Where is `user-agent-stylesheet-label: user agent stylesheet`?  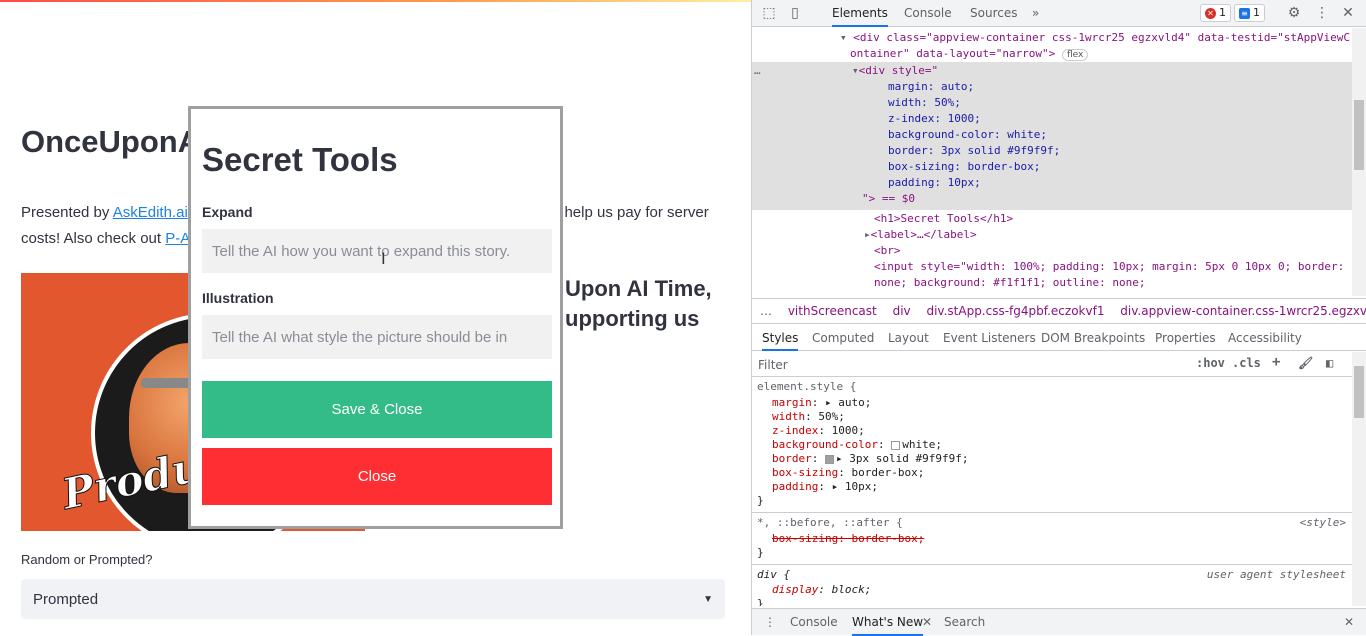
user-agent-stylesheet-label: user agent stylesheet is located at coordinates (1276, 574).